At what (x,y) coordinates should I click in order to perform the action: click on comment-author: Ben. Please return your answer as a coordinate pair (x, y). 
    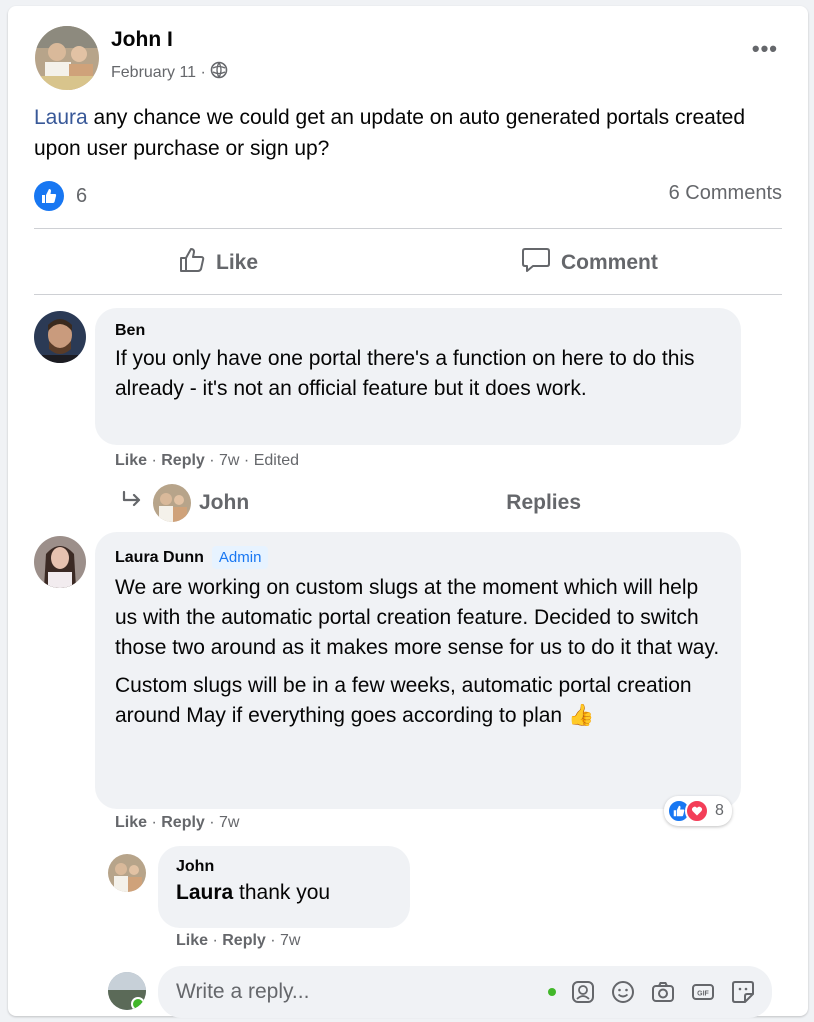
    Looking at the image, I should click on (418, 331).